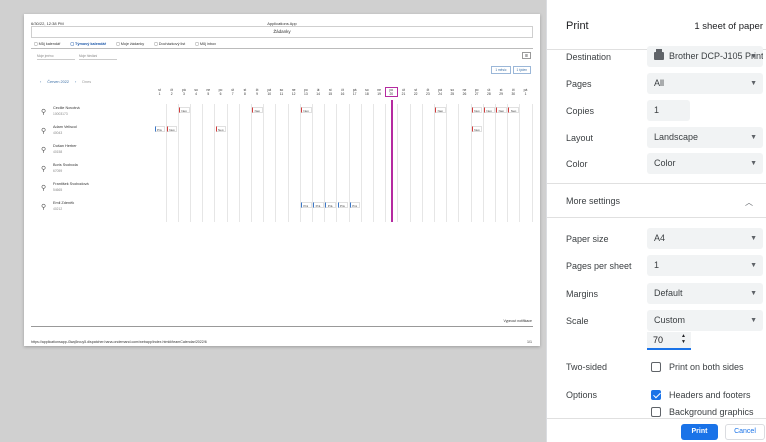 The image size is (766, 442). I want to click on scale-value: Custom, so click(670, 320).